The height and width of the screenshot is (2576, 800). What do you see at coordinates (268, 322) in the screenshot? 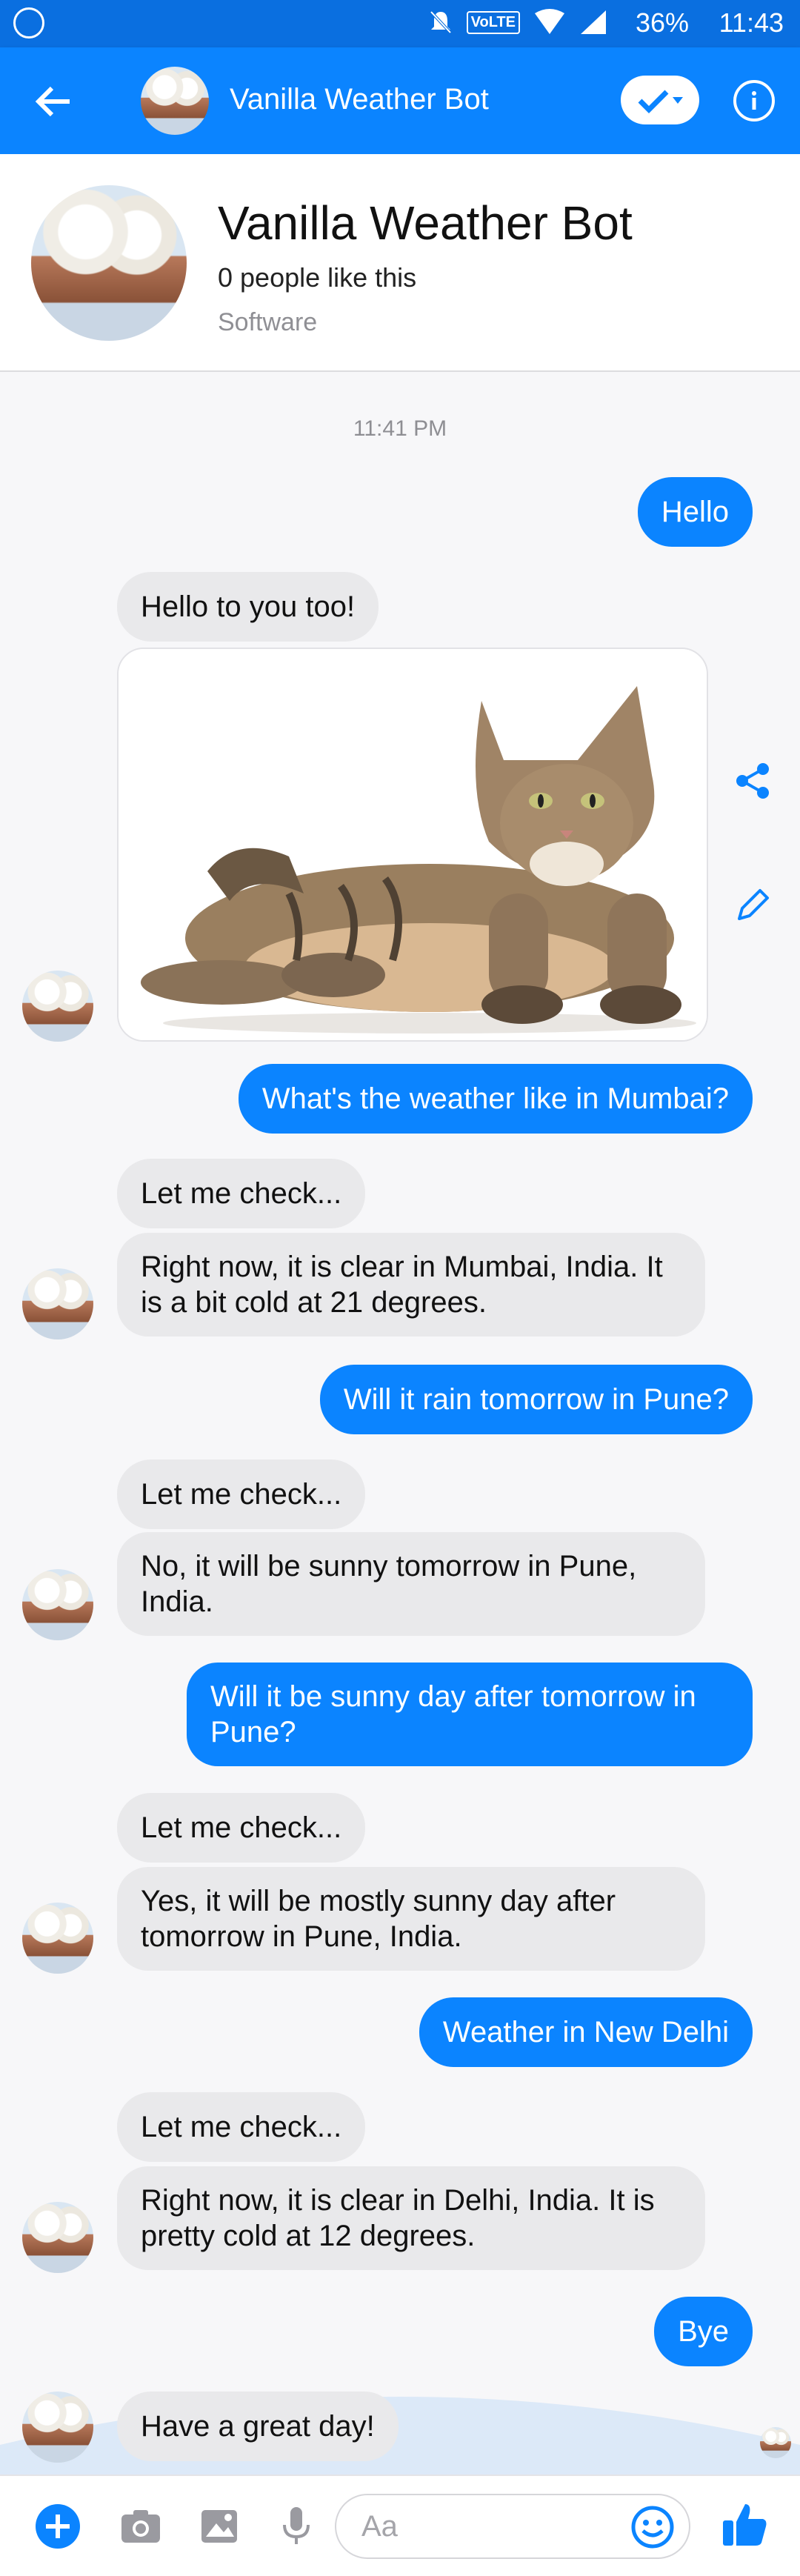
I see `profile-category: Software` at bounding box center [268, 322].